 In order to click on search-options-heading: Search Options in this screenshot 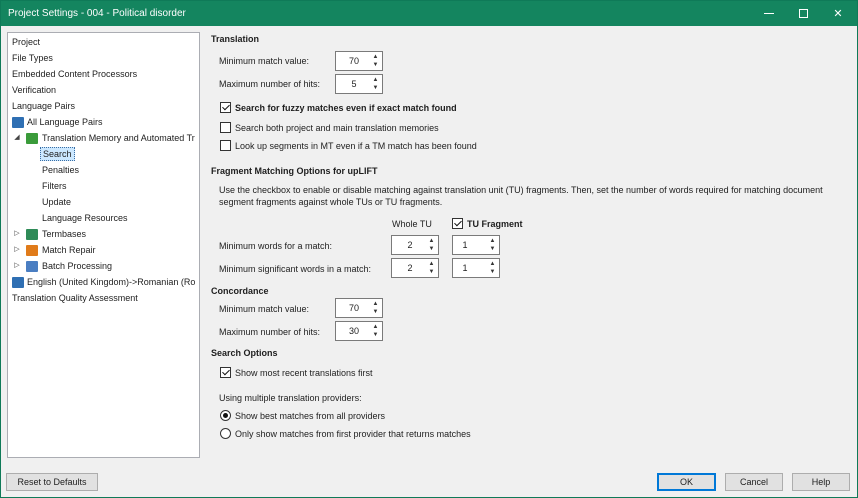, I will do `click(244, 353)`.